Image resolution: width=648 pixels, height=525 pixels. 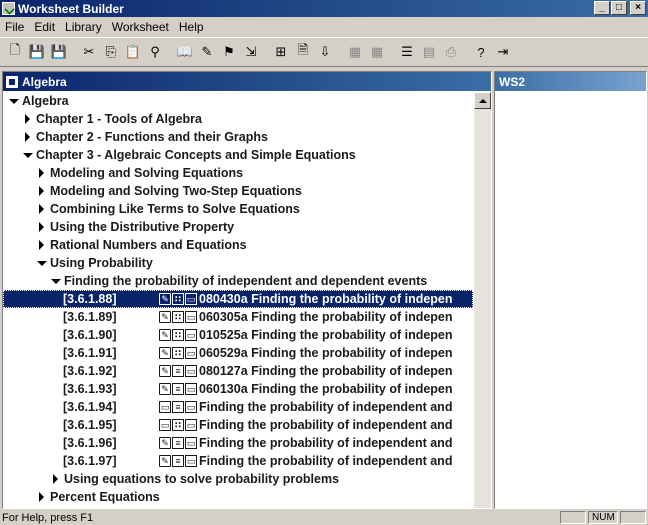 What do you see at coordinates (155, 52) in the screenshot?
I see `find-icon: ⚲` at bounding box center [155, 52].